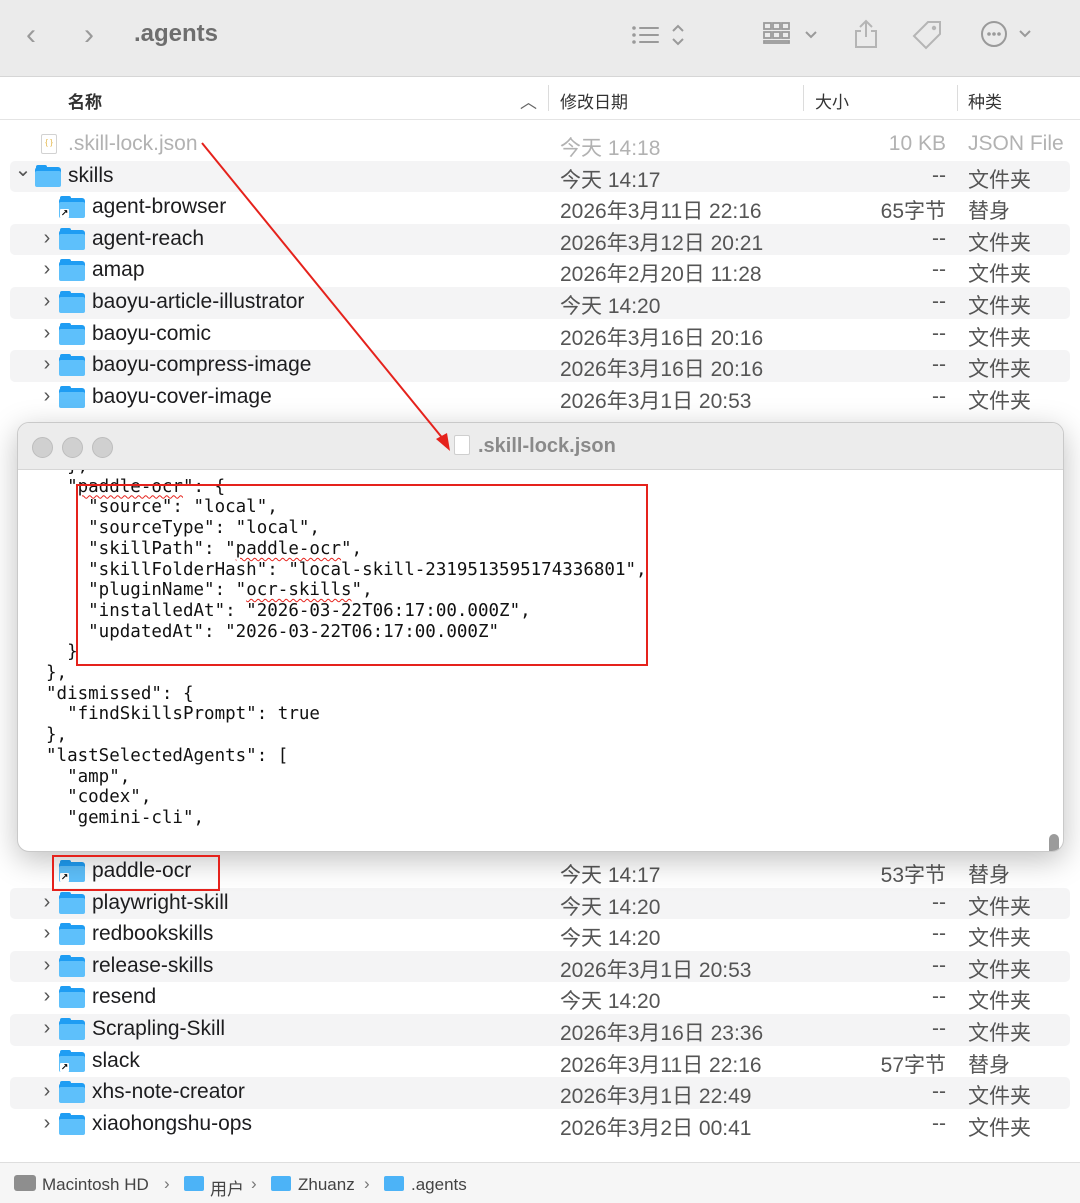 The image size is (1080, 1203). What do you see at coordinates (227, 1187) in the screenshot?
I see `path-item-users: 用户` at bounding box center [227, 1187].